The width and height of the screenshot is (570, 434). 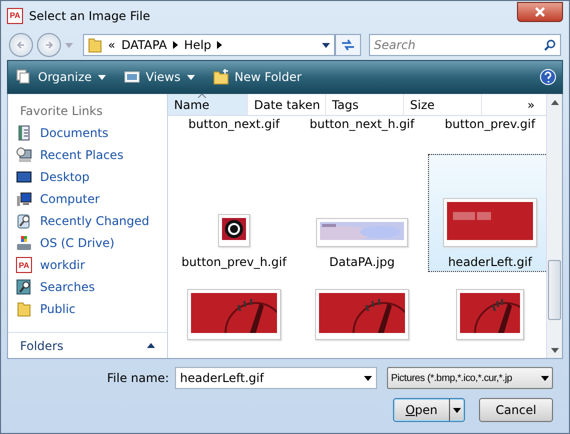 What do you see at coordinates (220, 77) in the screenshot?
I see `new-folder-icon` at bounding box center [220, 77].